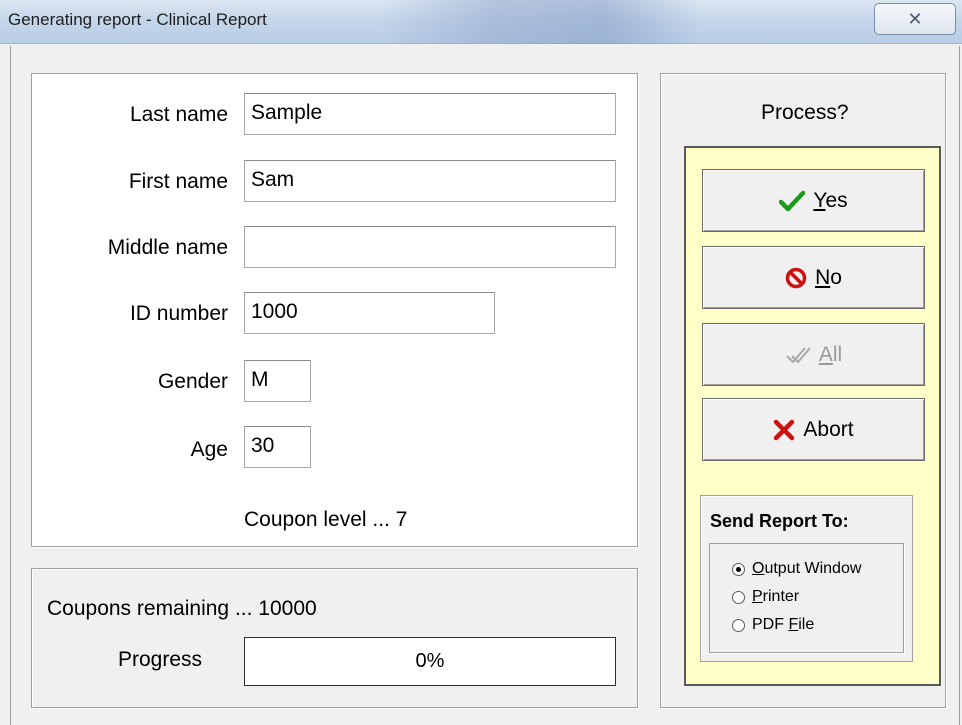 The image size is (962, 725). What do you see at coordinates (738, 569) in the screenshot?
I see `output-window-radio` at bounding box center [738, 569].